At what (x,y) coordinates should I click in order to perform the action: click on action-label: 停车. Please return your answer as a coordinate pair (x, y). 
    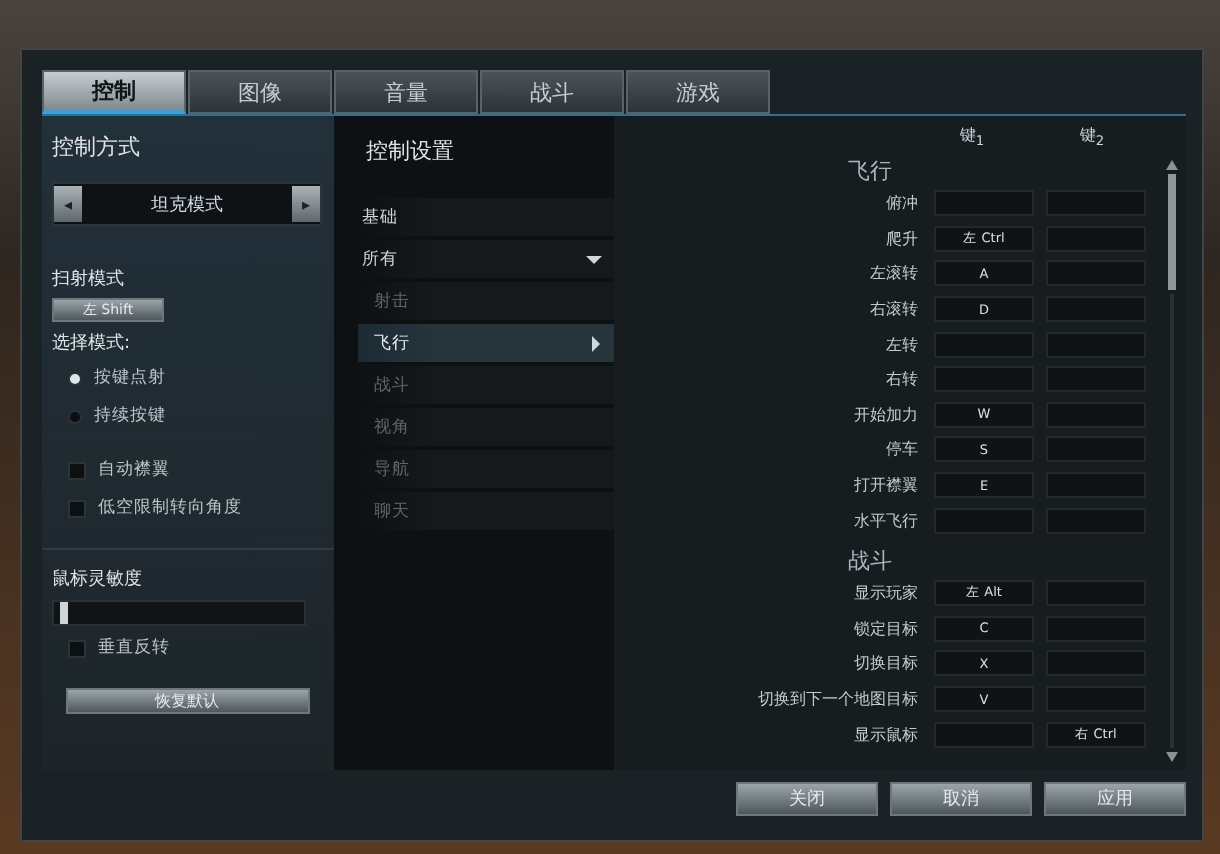
    Looking at the image, I should click on (902, 449).